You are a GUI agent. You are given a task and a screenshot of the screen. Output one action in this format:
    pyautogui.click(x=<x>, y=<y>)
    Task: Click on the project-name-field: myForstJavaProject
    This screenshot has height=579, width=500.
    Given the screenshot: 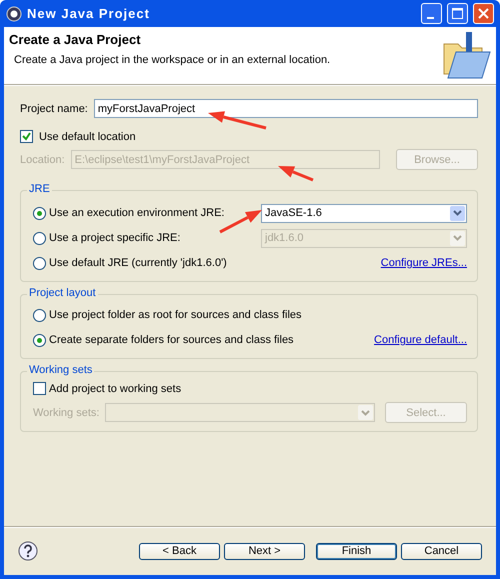 What is the action you would take?
    pyautogui.click(x=286, y=108)
    